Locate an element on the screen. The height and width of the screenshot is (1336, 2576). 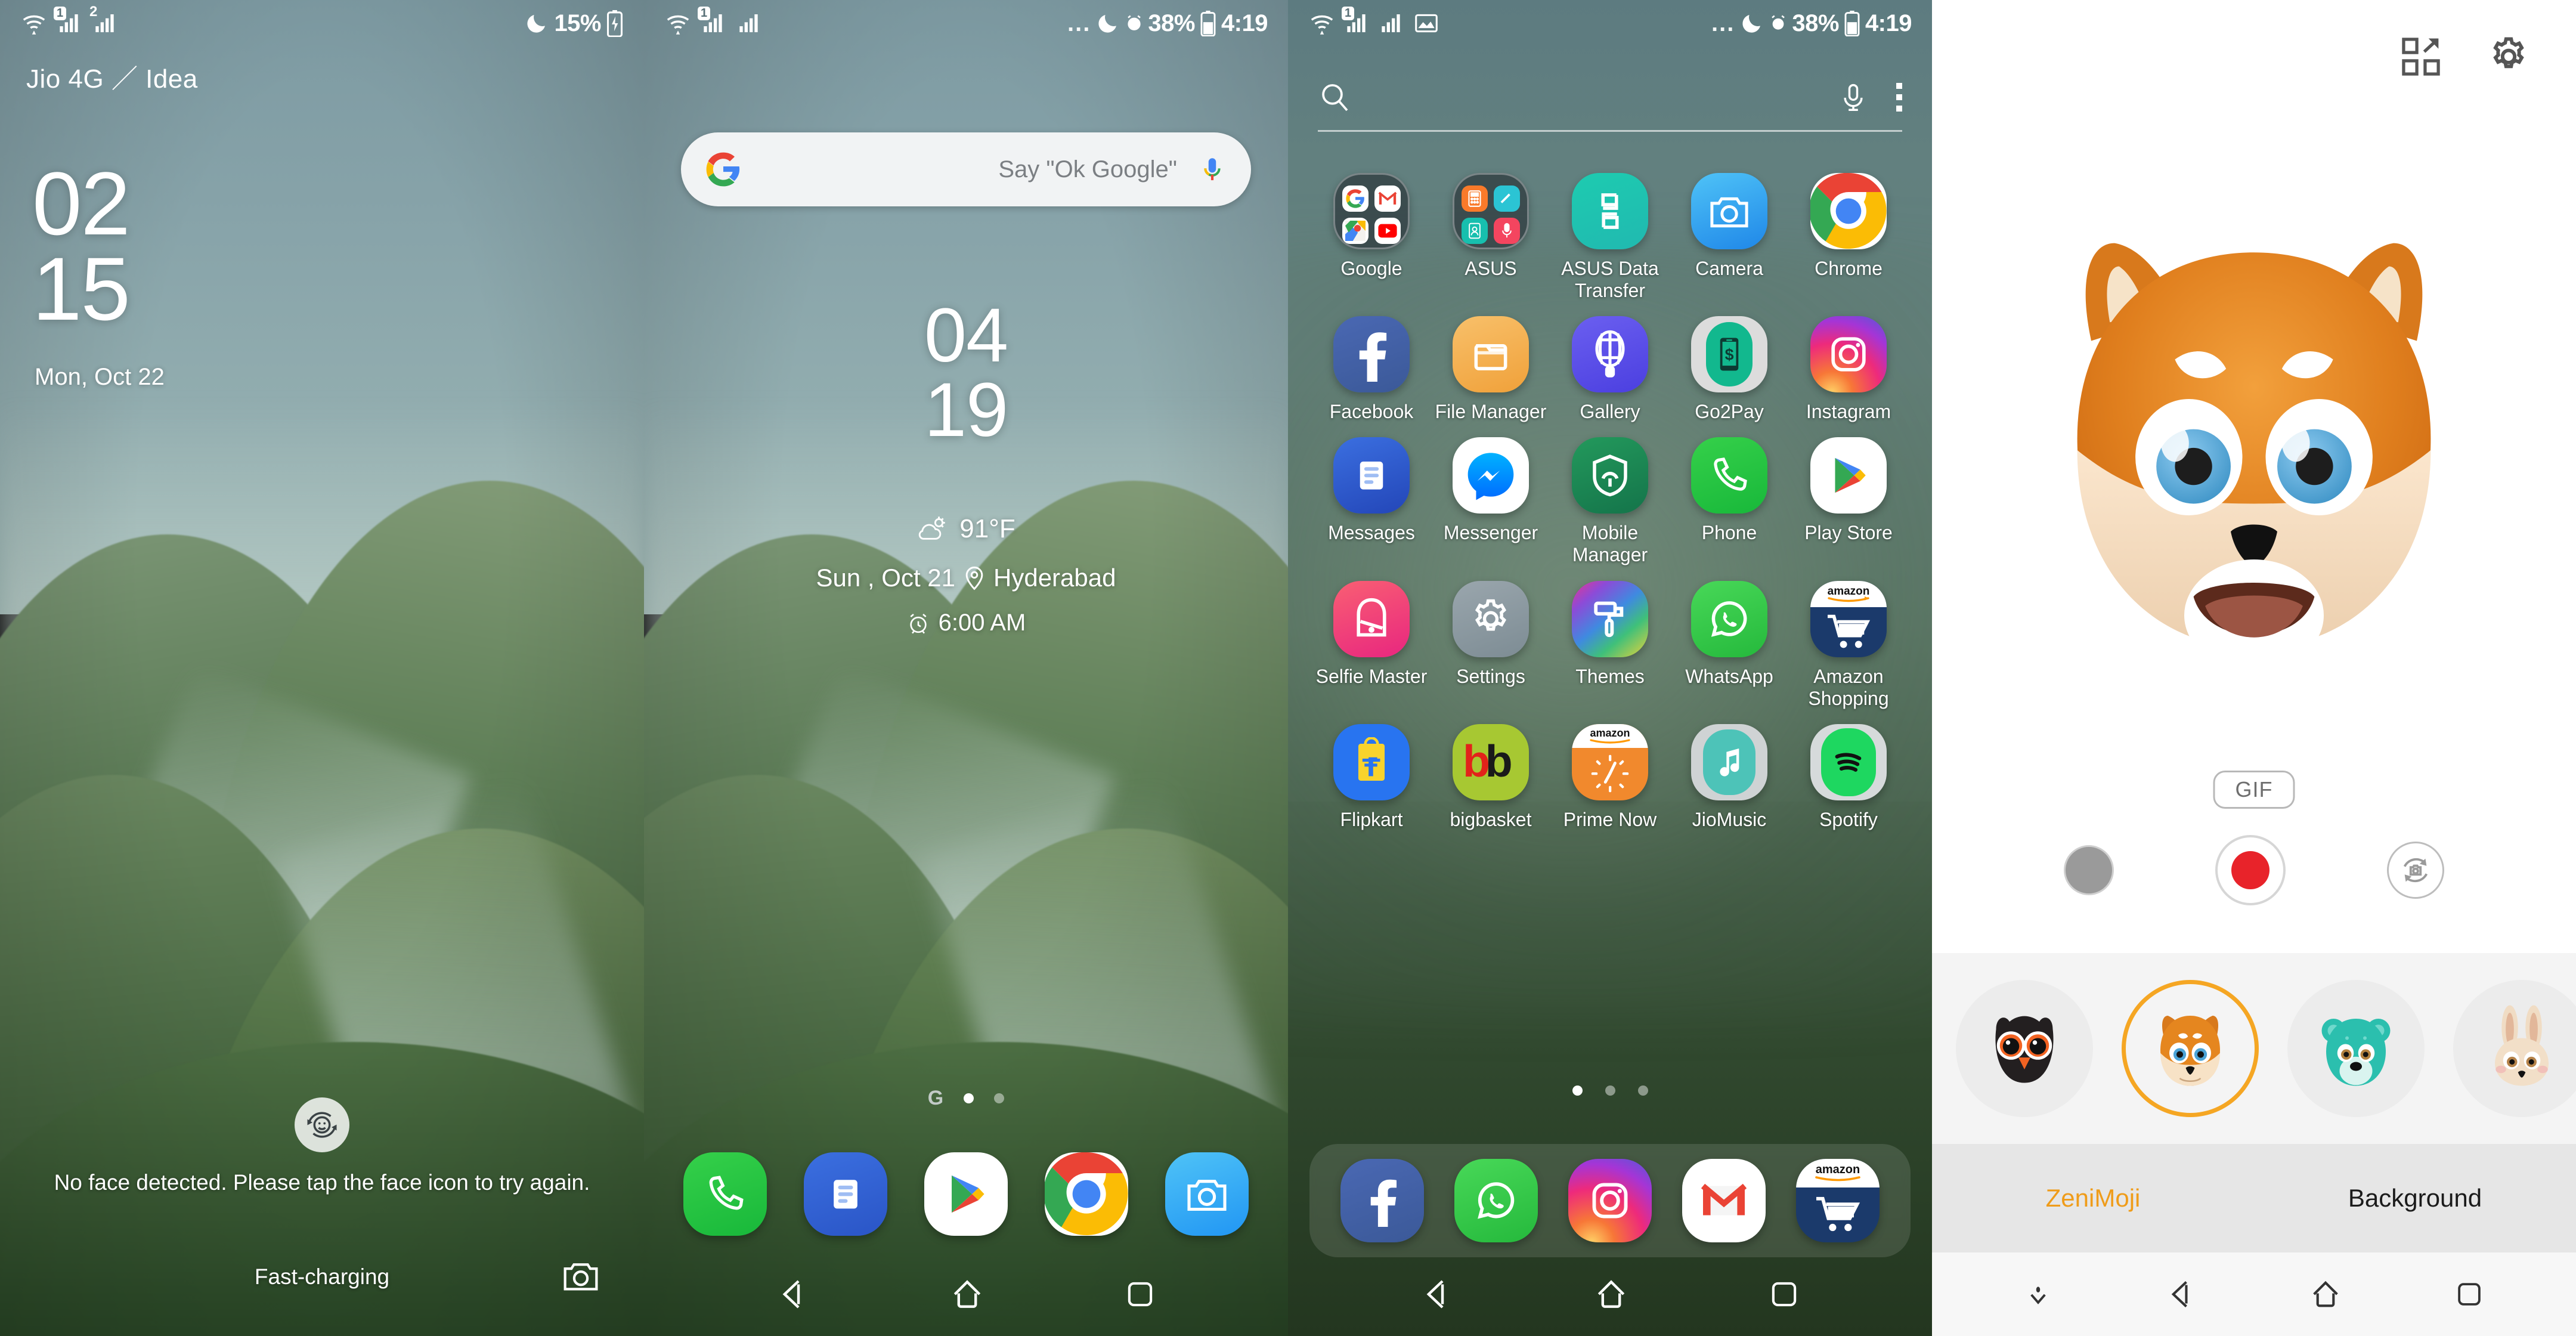
zenimoji-controls is located at coordinates (2254, 870).